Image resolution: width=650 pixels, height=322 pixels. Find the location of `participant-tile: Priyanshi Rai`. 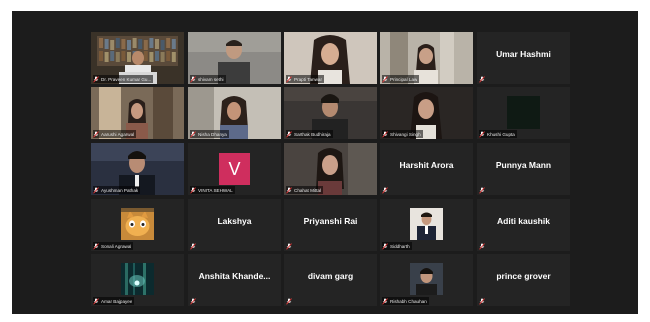

participant-tile: Priyanshi Rai is located at coordinates (330, 225).